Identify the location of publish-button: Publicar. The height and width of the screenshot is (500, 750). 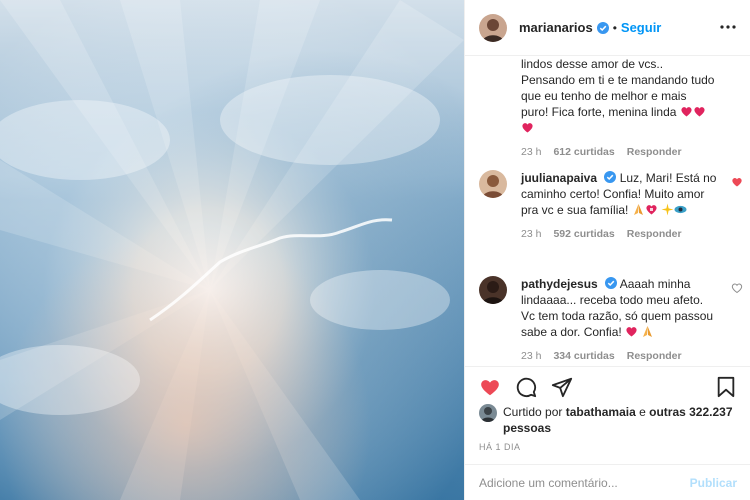
(713, 483).